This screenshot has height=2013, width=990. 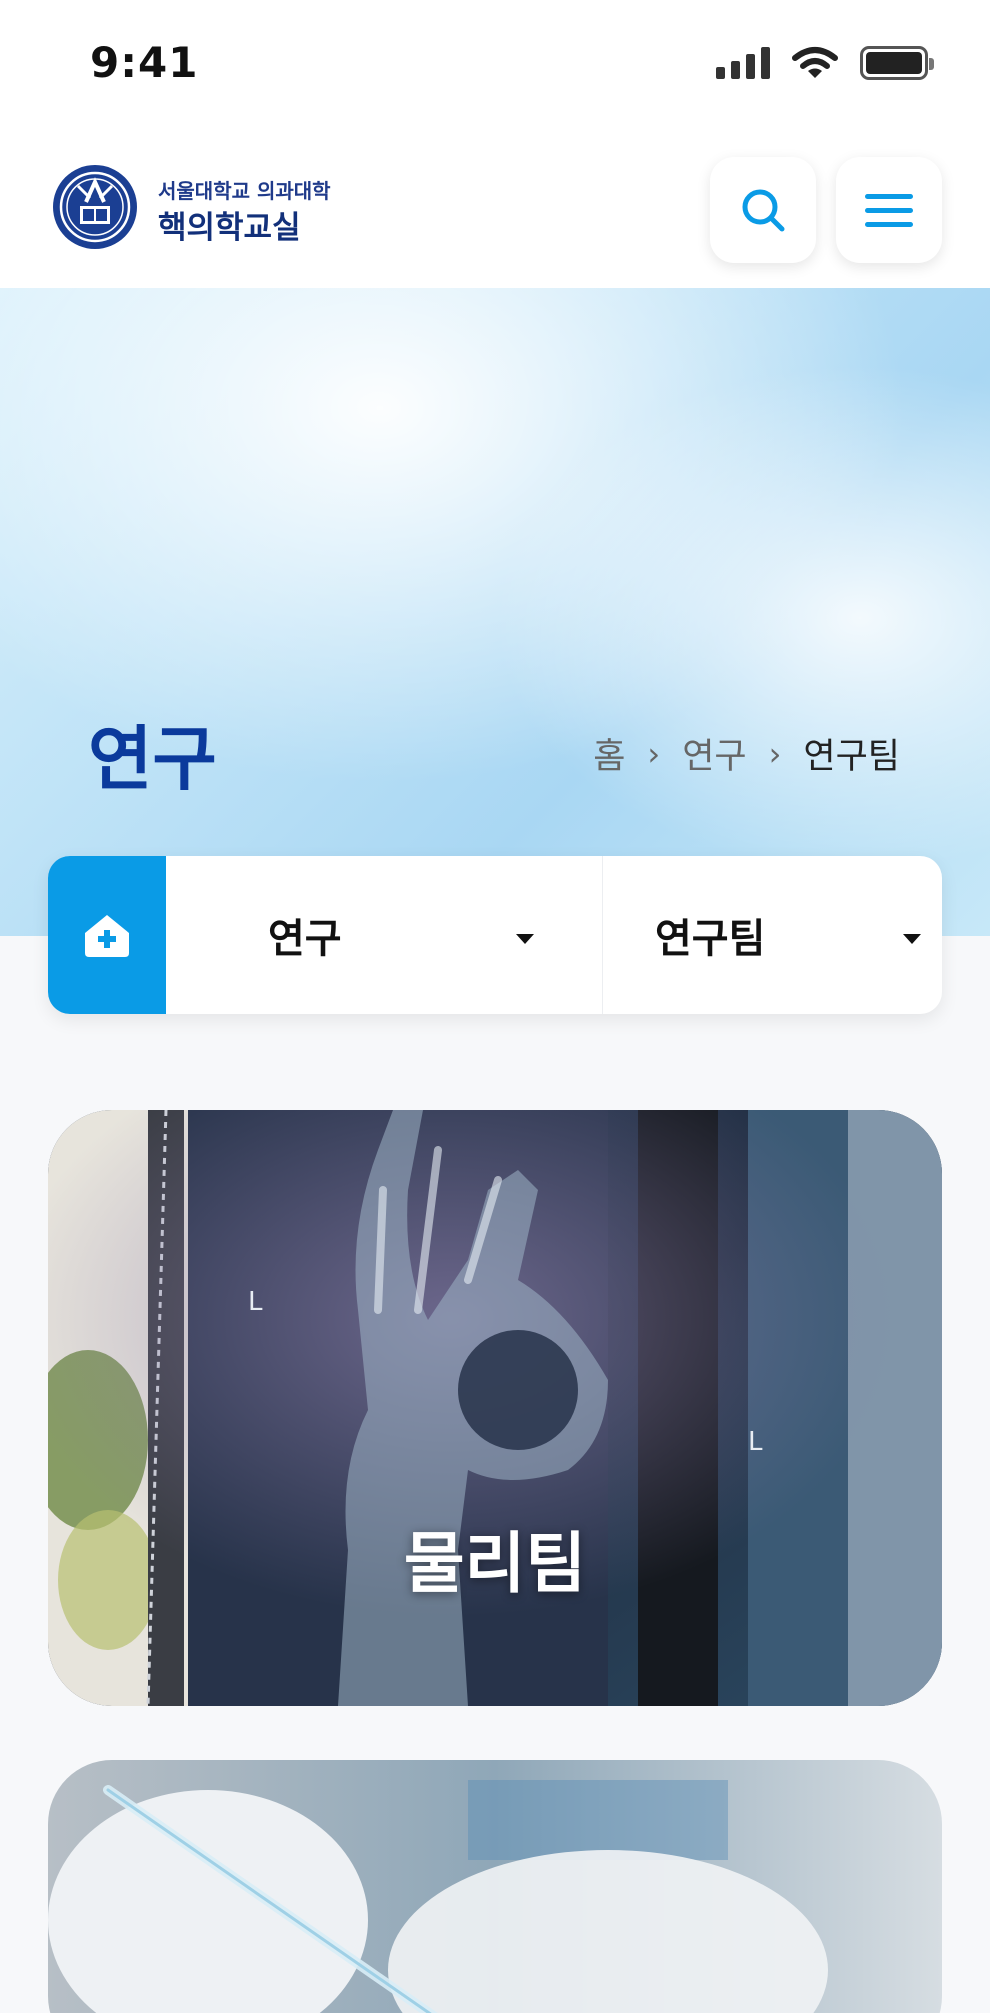 I want to click on search-icon, so click(x=763, y=210).